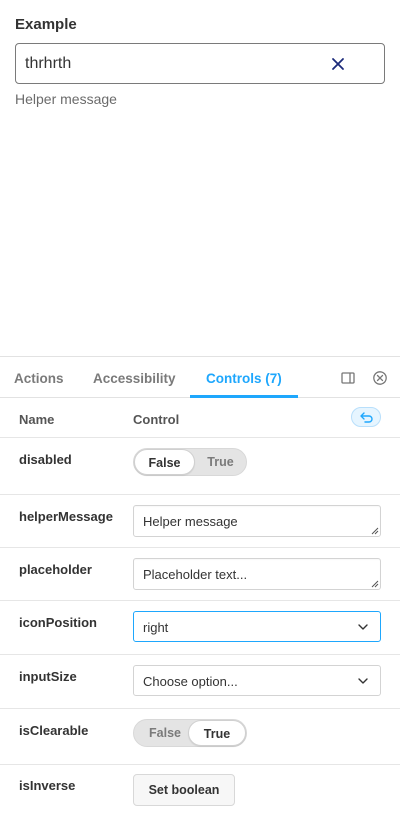 The width and height of the screenshot is (400, 833). I want to click on example-text-input: thrhrth, so click(200, 63).